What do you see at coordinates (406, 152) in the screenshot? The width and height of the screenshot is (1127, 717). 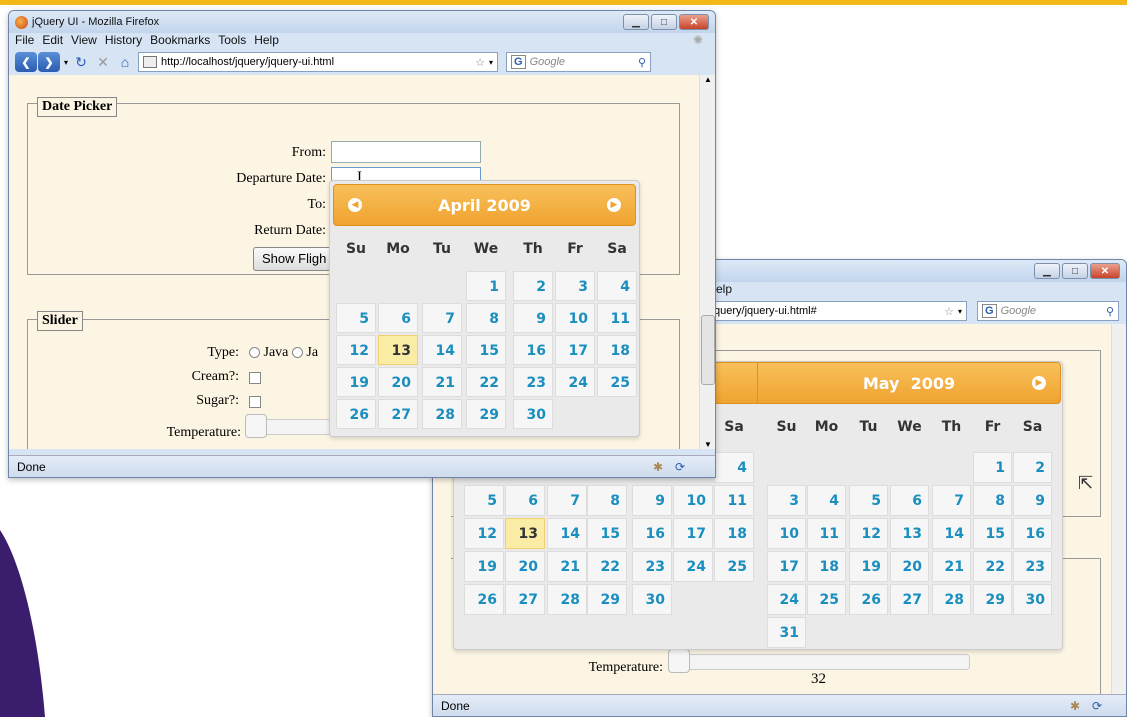 I see `from-input` at bounding box center [406, 152].